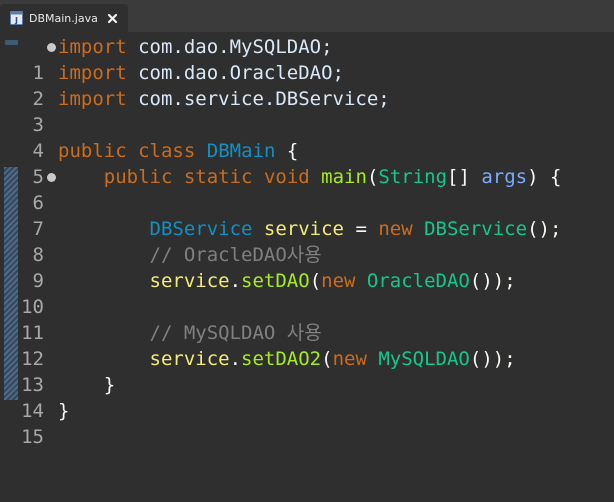 The image size is (614, 502). I want to click on code-line: 2 import com.dao.OracleDAO;, so click(307, 85).